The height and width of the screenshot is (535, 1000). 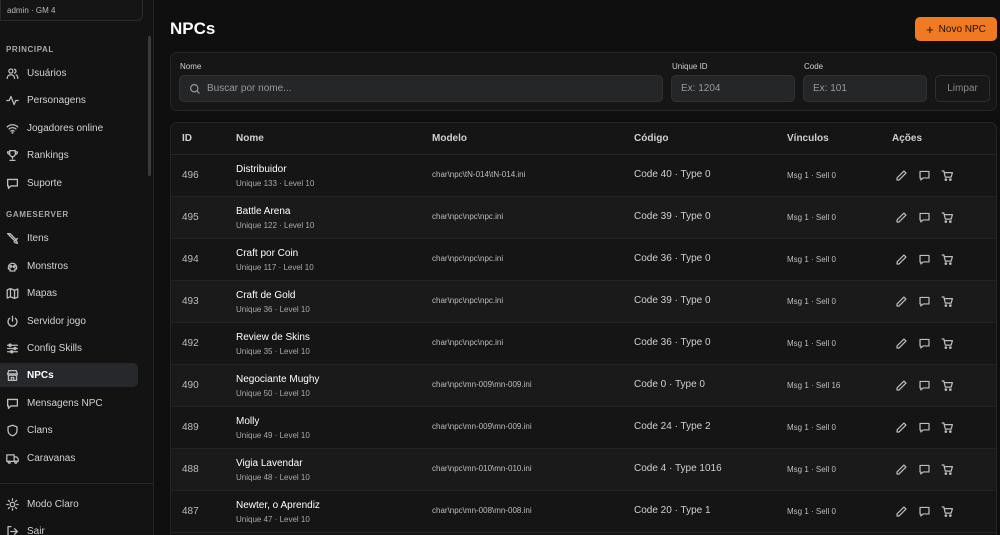 I want to click on npc-unique-level: Unique 117 · Level 10, so click(x=275, y=267).